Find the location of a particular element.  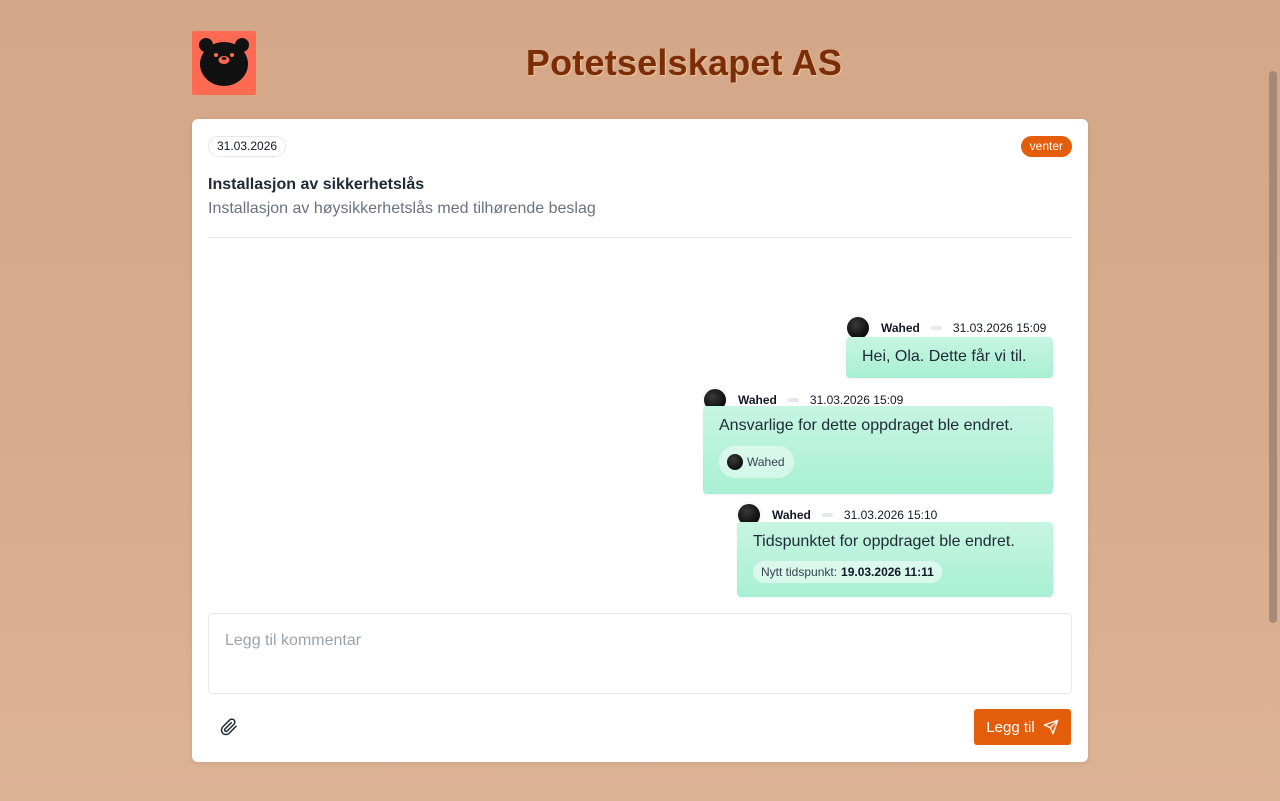

new-time-value: 19.03.2026 11:11 is located at coordinates (887, 572).